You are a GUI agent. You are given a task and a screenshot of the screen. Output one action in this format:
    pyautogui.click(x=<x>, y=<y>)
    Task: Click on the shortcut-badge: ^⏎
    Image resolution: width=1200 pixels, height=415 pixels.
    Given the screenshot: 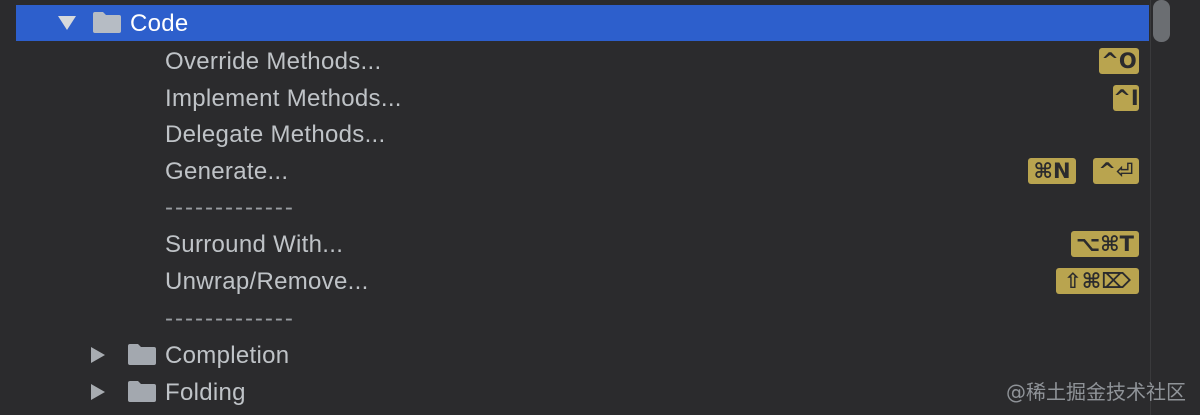 What is the action you would take?
    pyautogui.click(x=1116, y=171)
    